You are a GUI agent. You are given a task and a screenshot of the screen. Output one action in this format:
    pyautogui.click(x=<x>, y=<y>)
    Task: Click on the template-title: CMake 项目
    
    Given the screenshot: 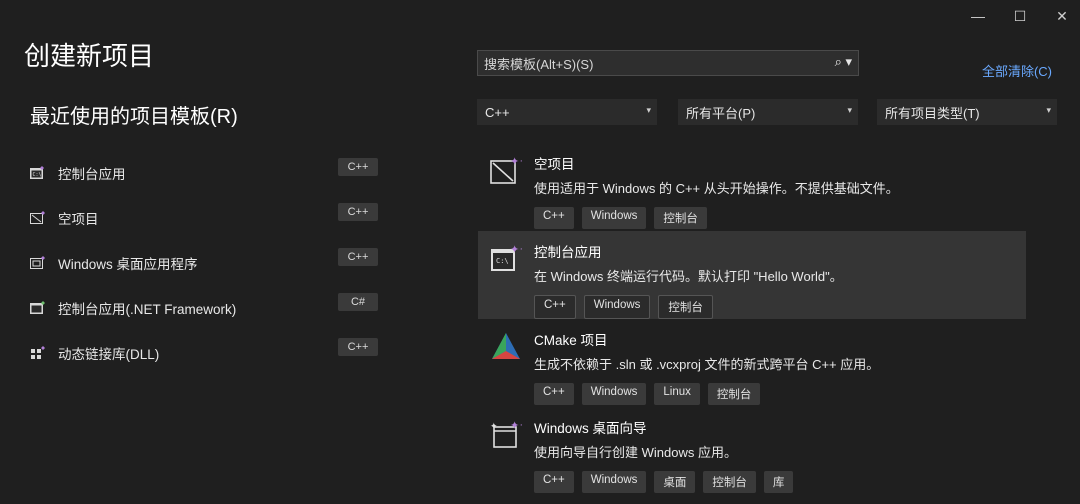 What is the action you would take?
    pyautogui.click(x=571, y=340)
    